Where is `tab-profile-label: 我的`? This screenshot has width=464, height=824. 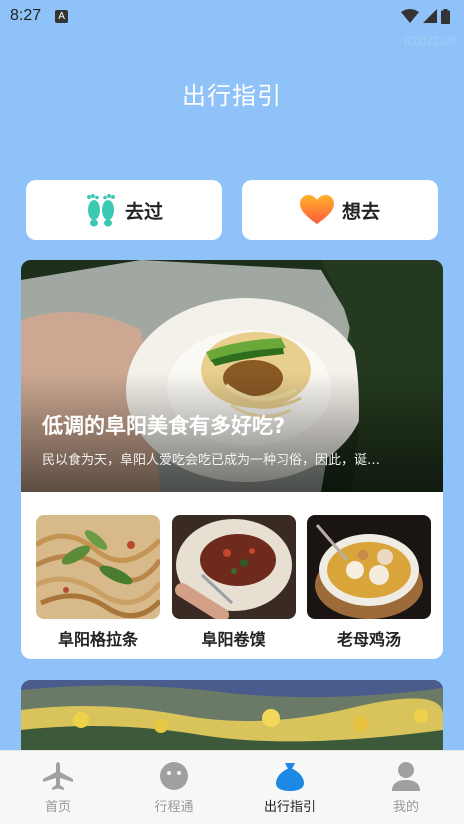 tab-profile-label: 我的 is located at coordinates (405, 807).